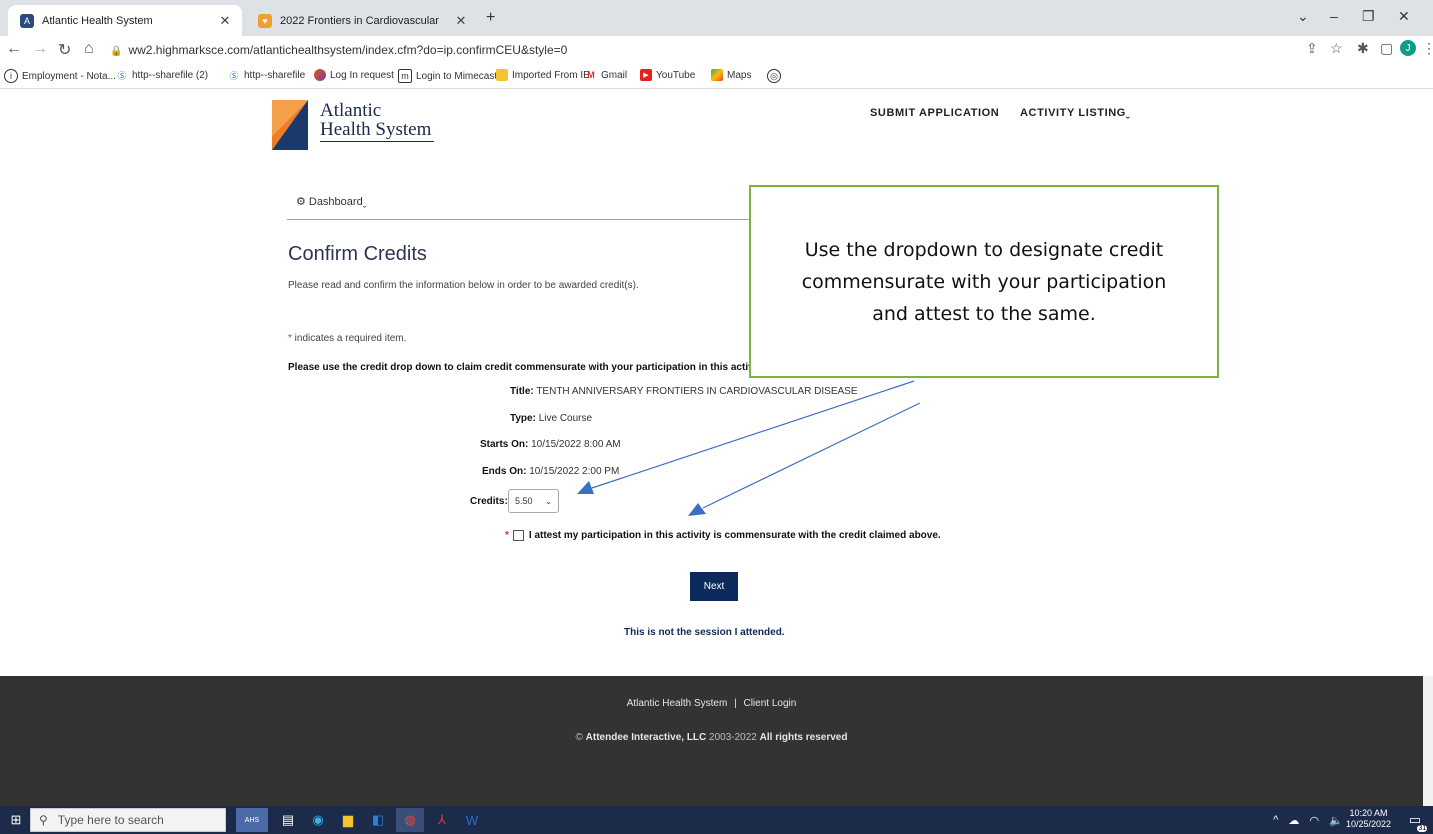 Image resolution: width=1433 pixels, height=834 pixels. What do you see at coordinates (354, 75) in the screenshot?
I see `bookmark-log-in-request: Log In request` at bounding box center [354, 75].